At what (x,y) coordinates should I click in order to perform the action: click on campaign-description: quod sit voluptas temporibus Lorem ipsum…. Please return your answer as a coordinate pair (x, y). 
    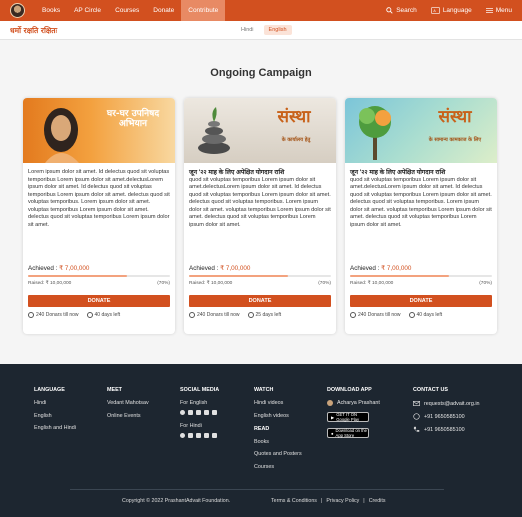
    Looking at the image, I should click on (421, 202).